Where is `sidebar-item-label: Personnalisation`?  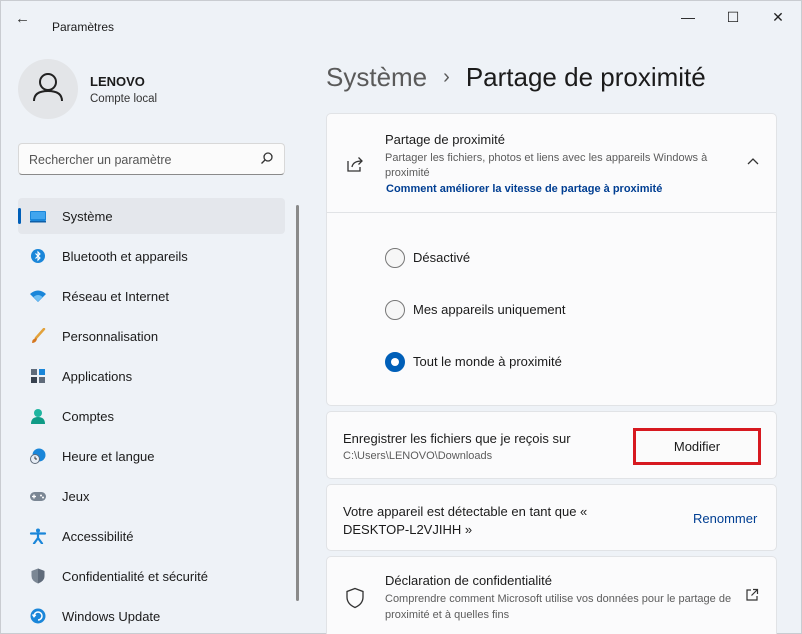
sidebar-item-label: Personnalisation is located at coordinates (110, 336).